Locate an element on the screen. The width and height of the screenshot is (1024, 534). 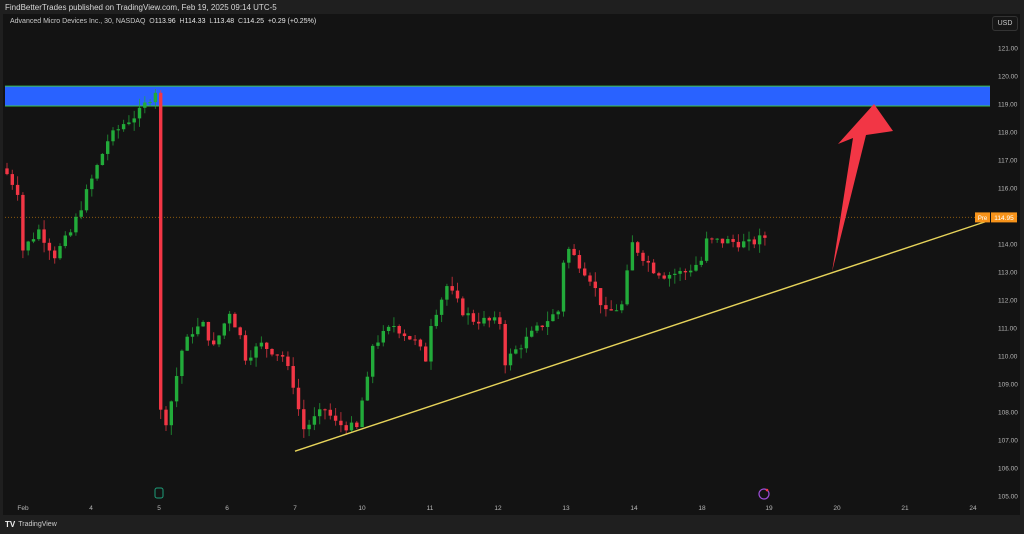
pre-price-label: 114.95 is located at coordinates (1004, 218).